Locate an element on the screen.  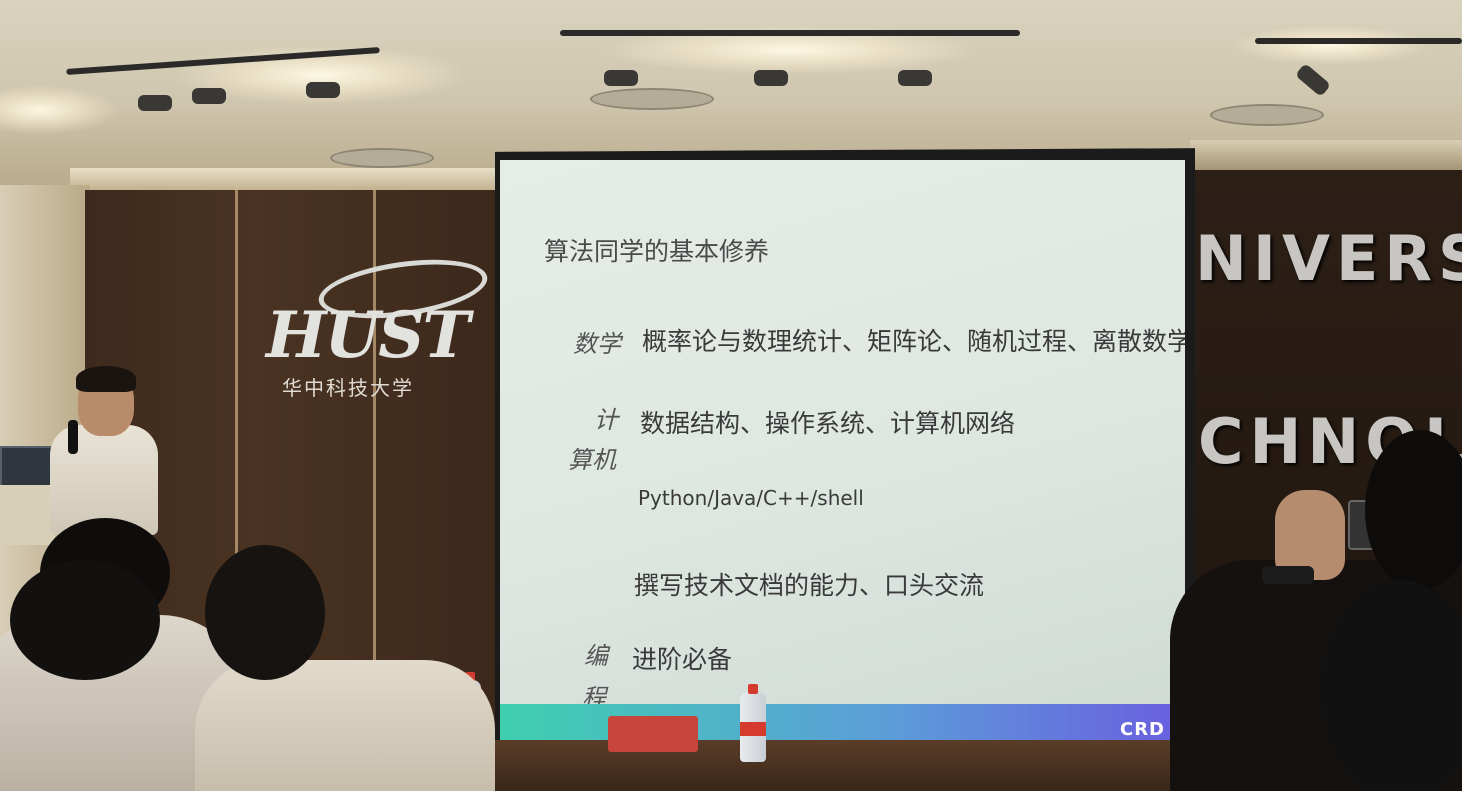
microphone-icon is located at coordinates (73, 437).